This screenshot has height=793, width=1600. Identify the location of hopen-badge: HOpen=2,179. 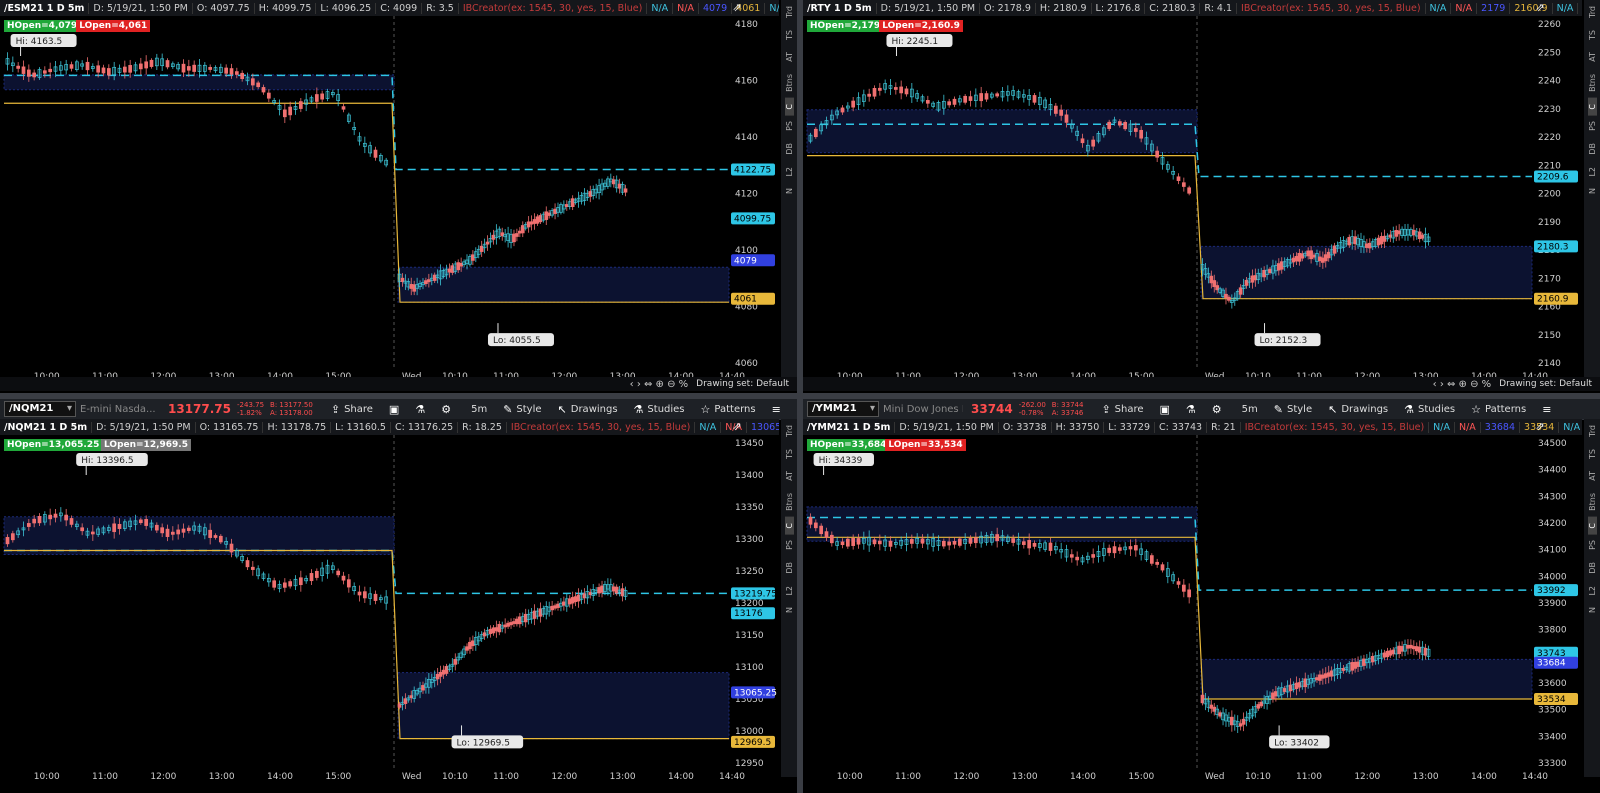
(845, 26).